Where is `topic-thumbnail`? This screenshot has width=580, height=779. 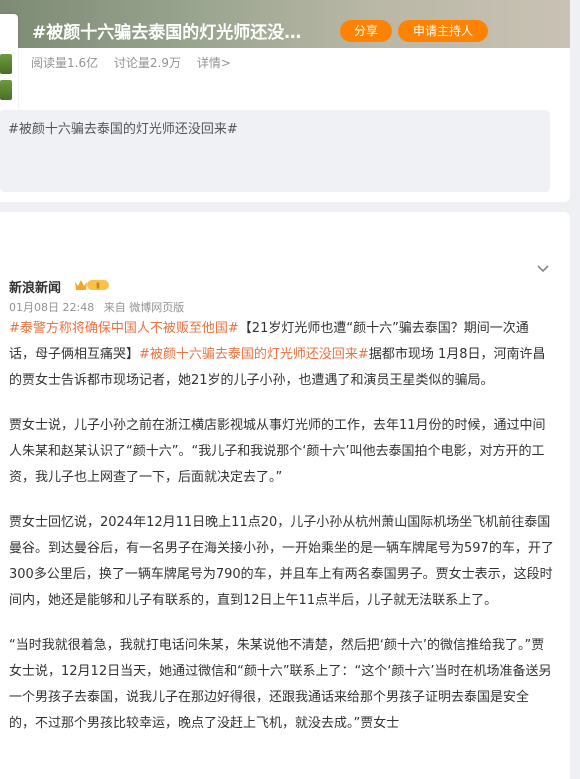 topic-thumbnail is located at coordinates (9, 66).